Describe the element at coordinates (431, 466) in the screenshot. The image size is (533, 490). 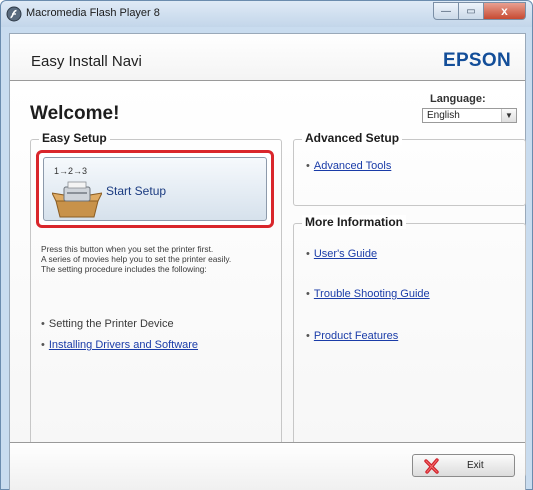
I see `red-x-icon` at that location.